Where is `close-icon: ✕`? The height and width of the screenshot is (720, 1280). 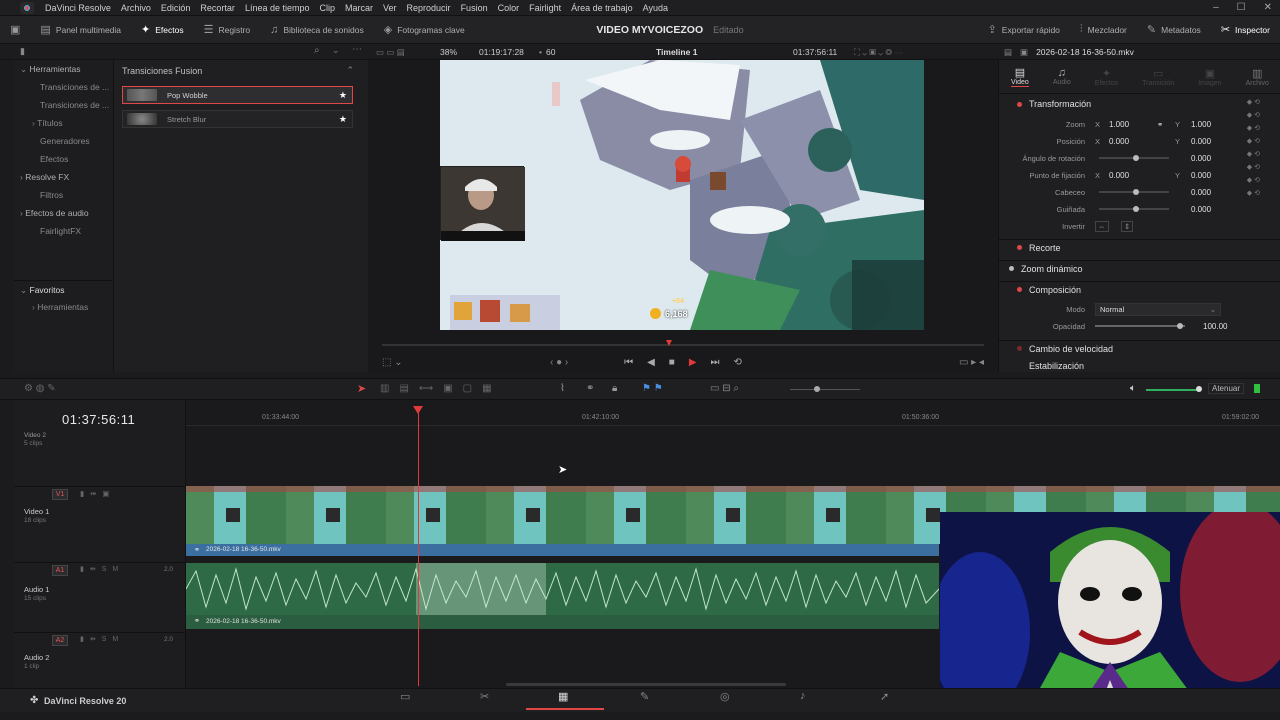
close-icon: ✕ is located at coordinates (1268, 7).